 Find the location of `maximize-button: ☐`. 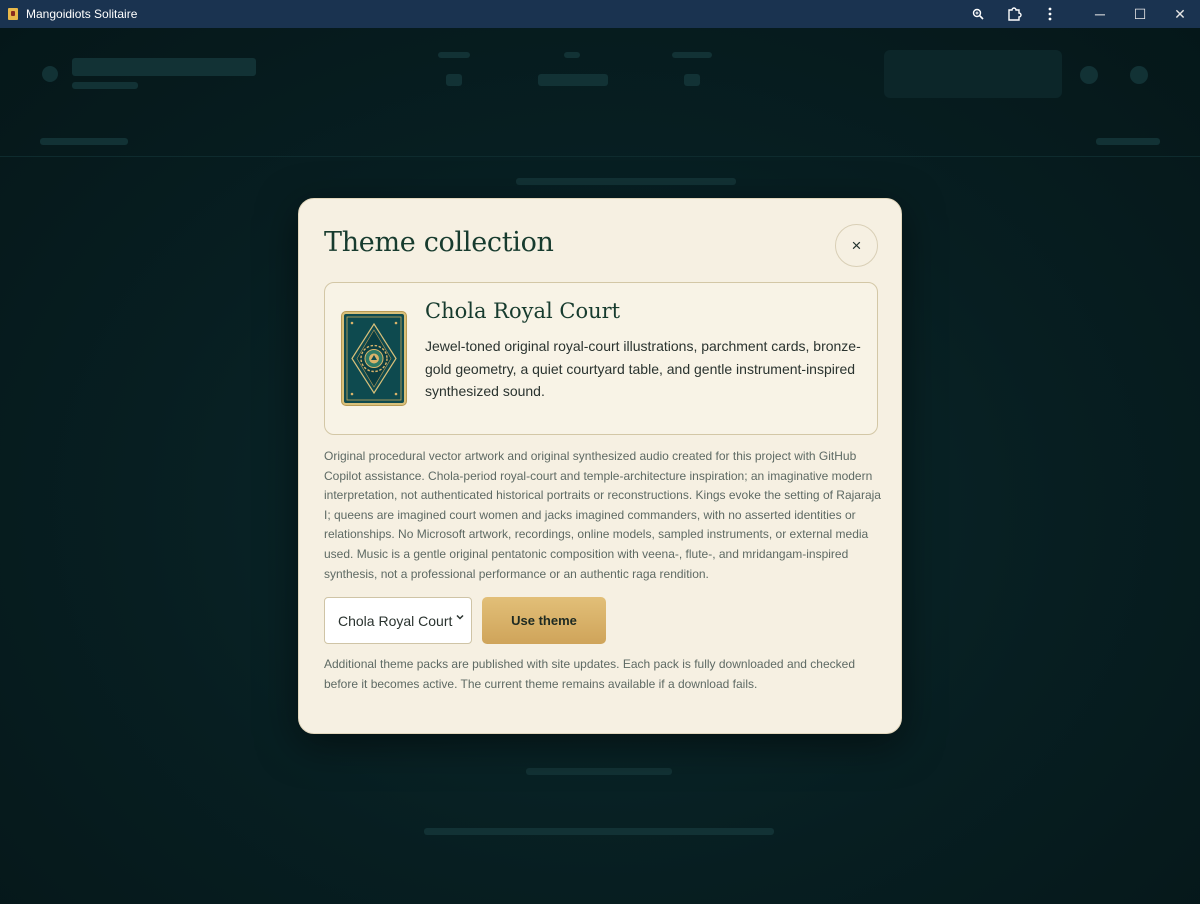

maximize-button: ☐ is located at coordinates (1140, 14).